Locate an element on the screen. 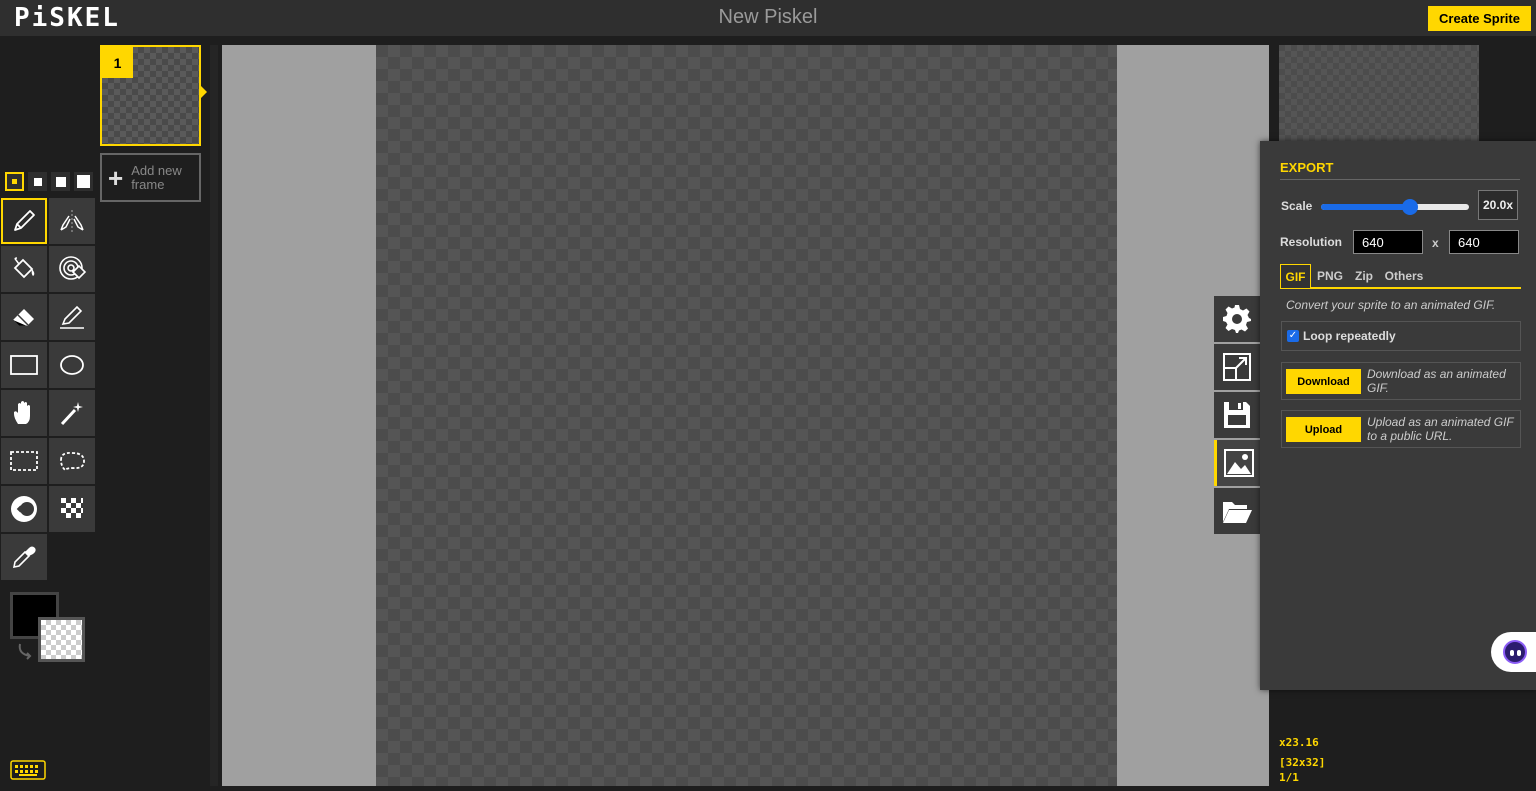 This screenshot has width=1536, height=791. plus-icon: + is located at coordinates (116, 177).